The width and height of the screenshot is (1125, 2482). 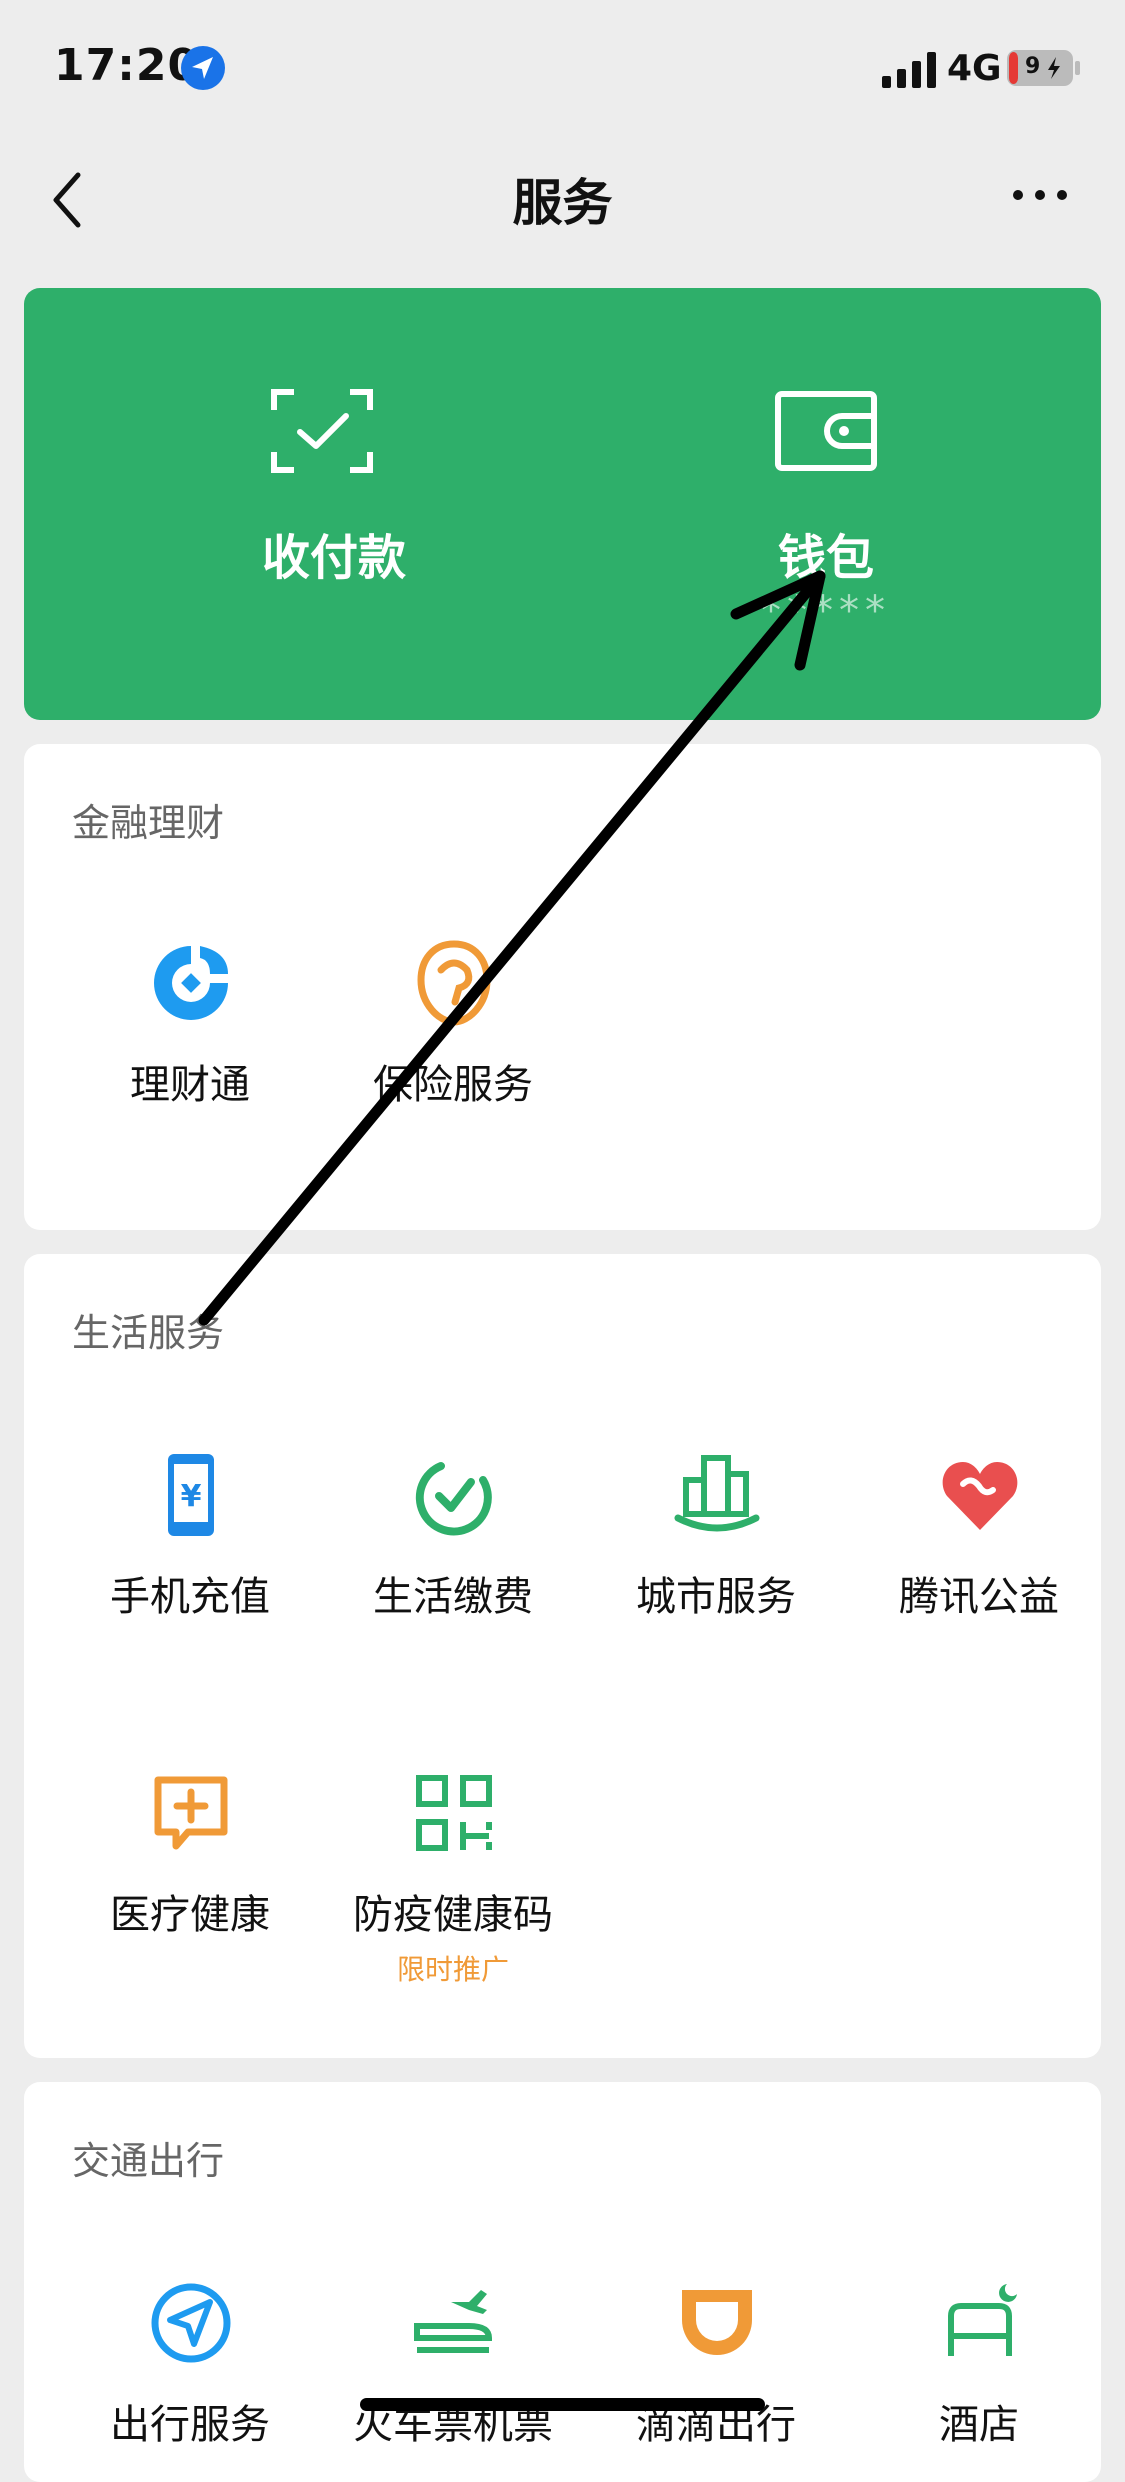 I want to click on tile-label: 手机充值, so click(x=190, y=1597).